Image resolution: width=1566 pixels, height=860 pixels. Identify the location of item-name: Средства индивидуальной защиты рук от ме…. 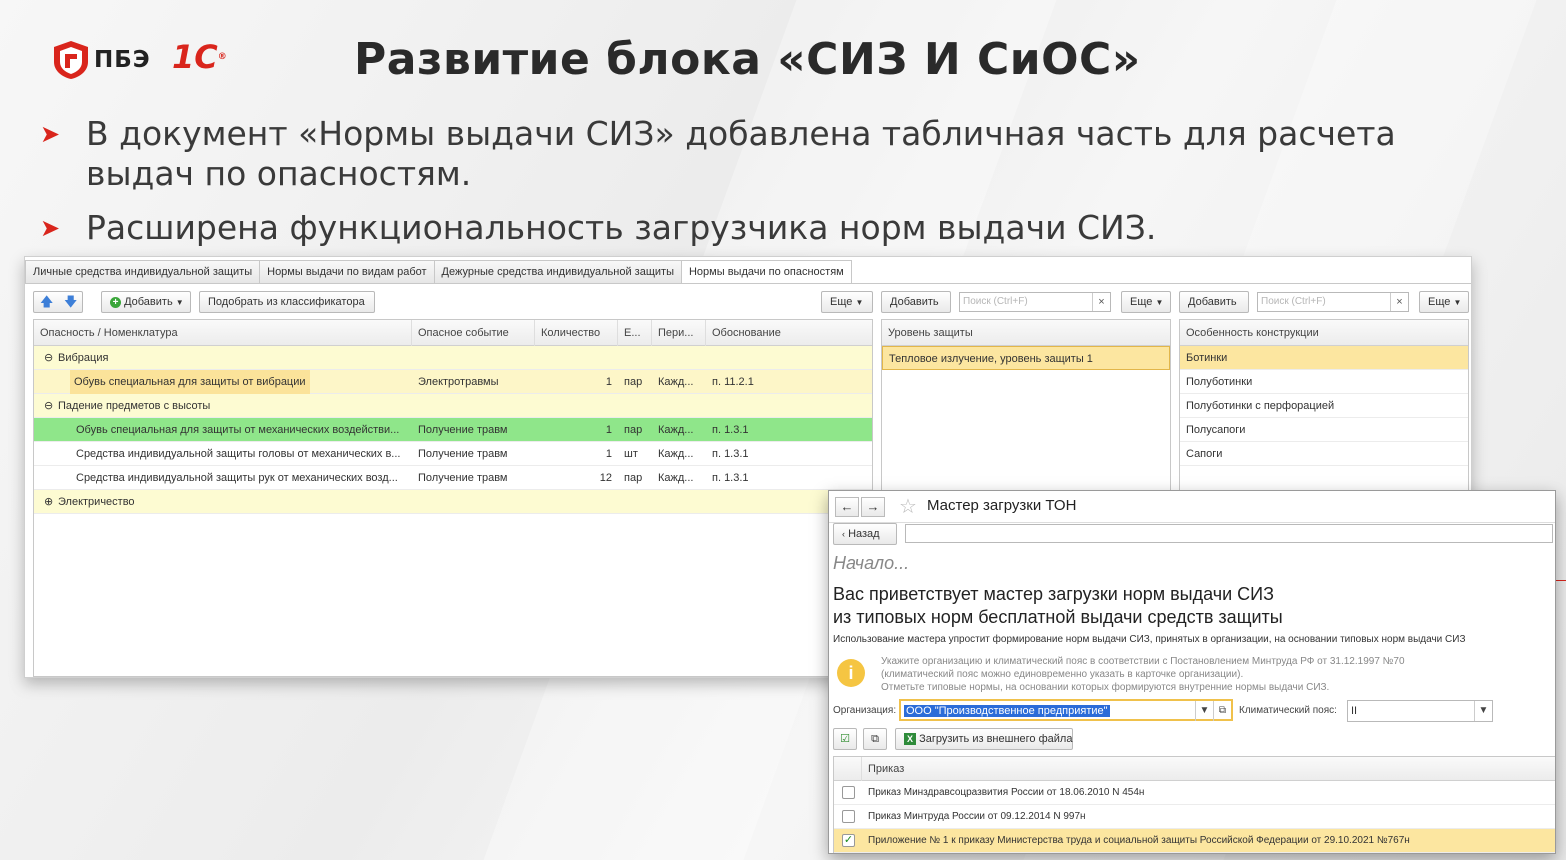
(237, 478).